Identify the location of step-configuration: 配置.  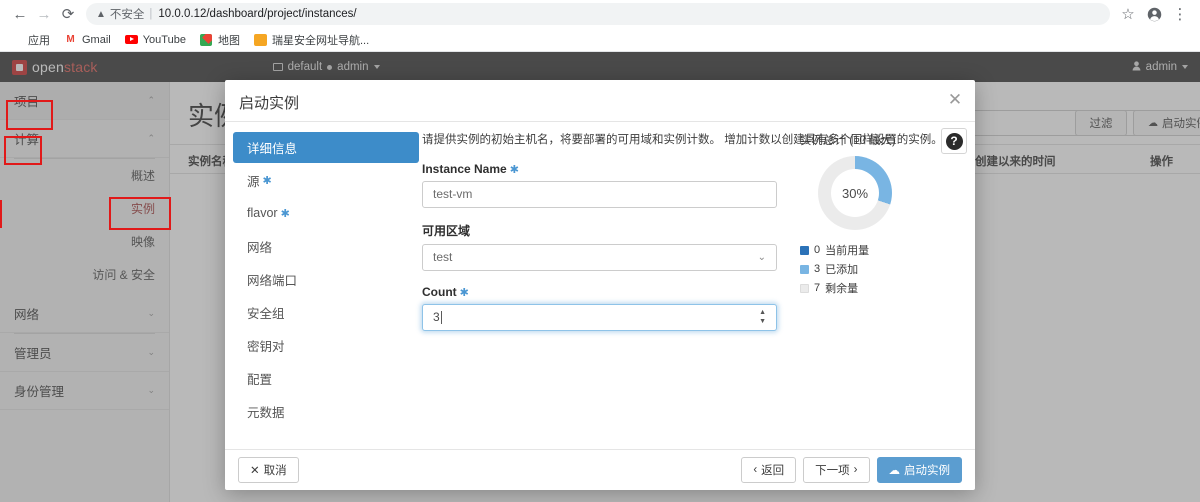
(326, 378).